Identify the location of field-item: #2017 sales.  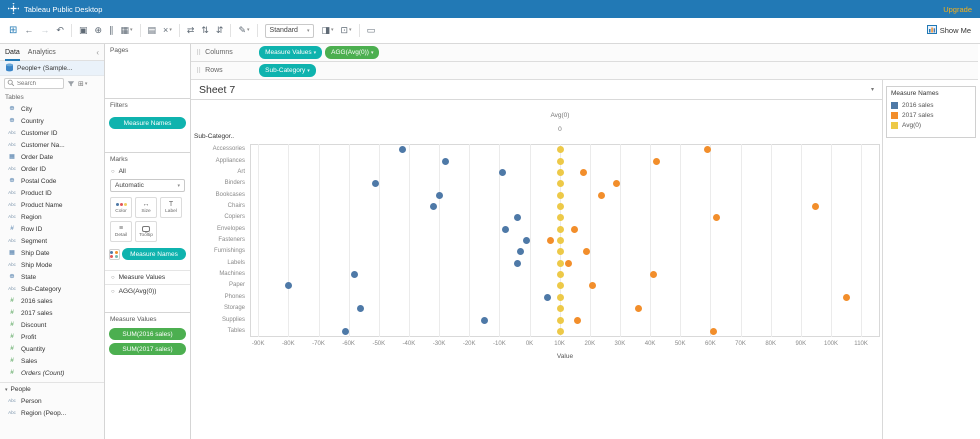
(52, 313).